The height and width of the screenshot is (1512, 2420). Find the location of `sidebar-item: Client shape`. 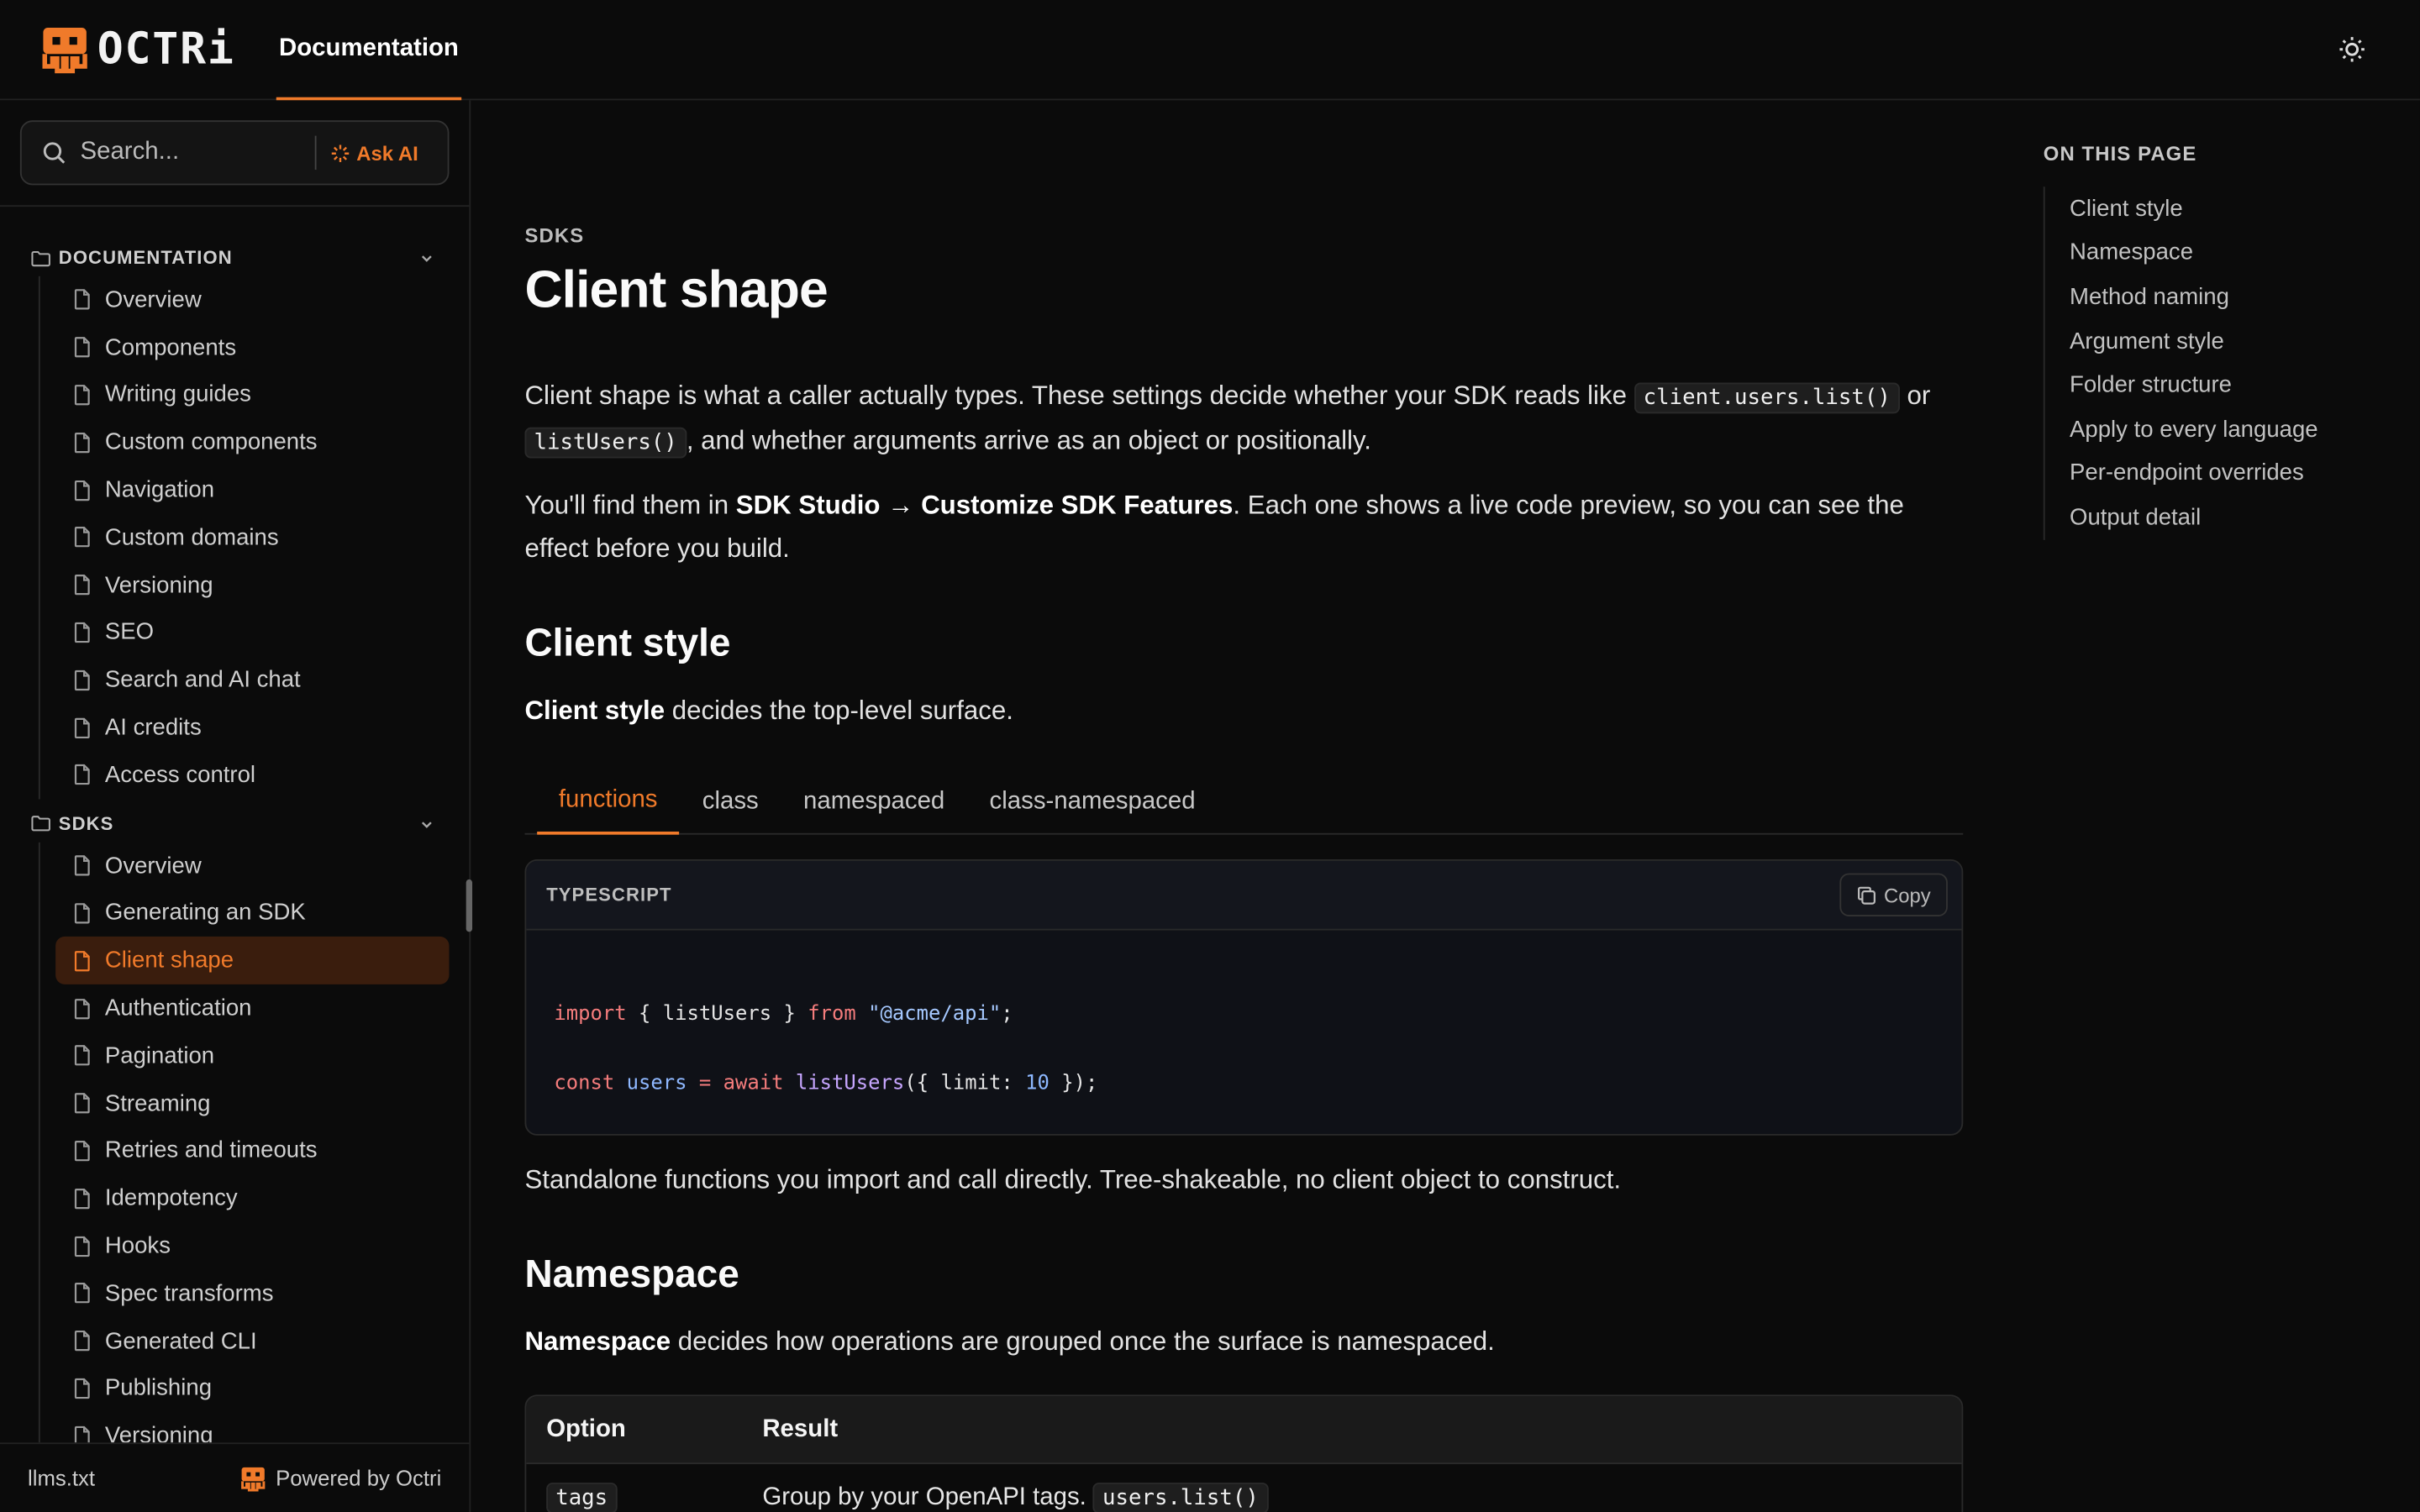

sidebar-item: Client shape is located at coordinates (253, 961).